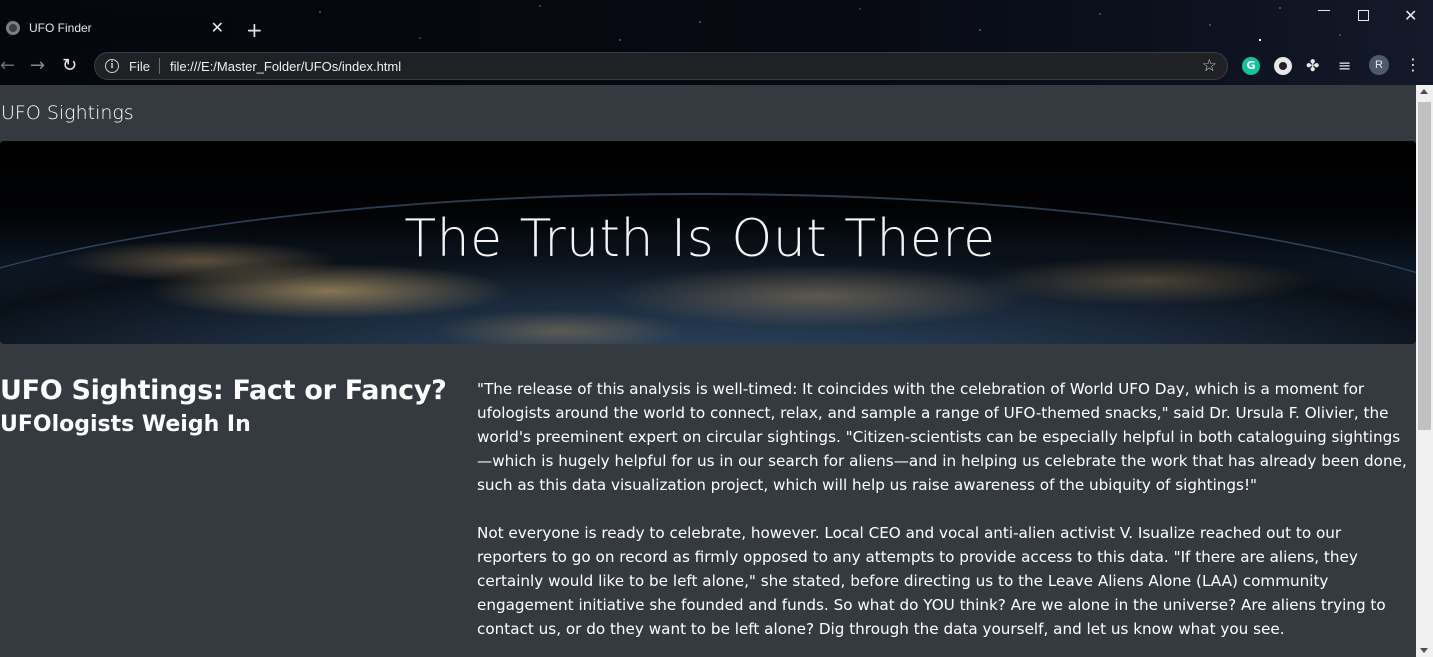  Describe the element at coordinates (1315, 66) in the screenshot. I see `puzzle-icon: ✤` at that location.